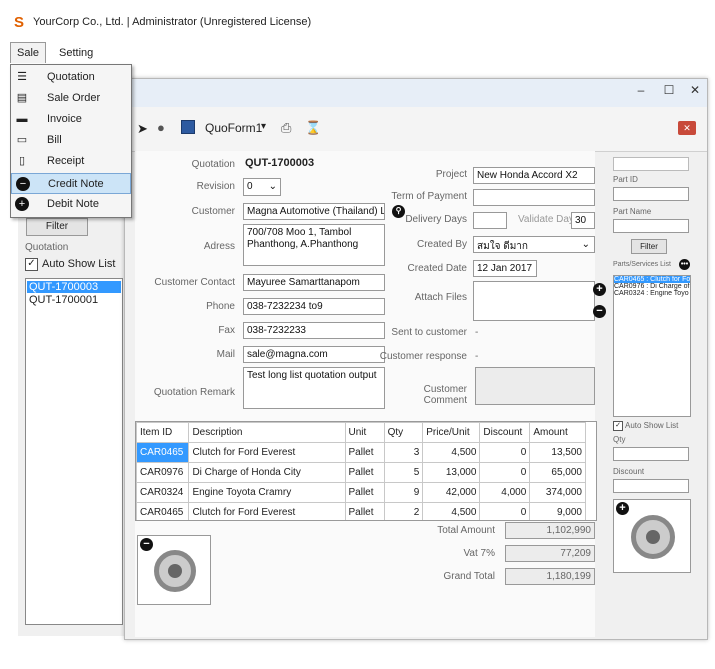  I want to click on phone-field: 038-7232234 to9, so click(314, 306).